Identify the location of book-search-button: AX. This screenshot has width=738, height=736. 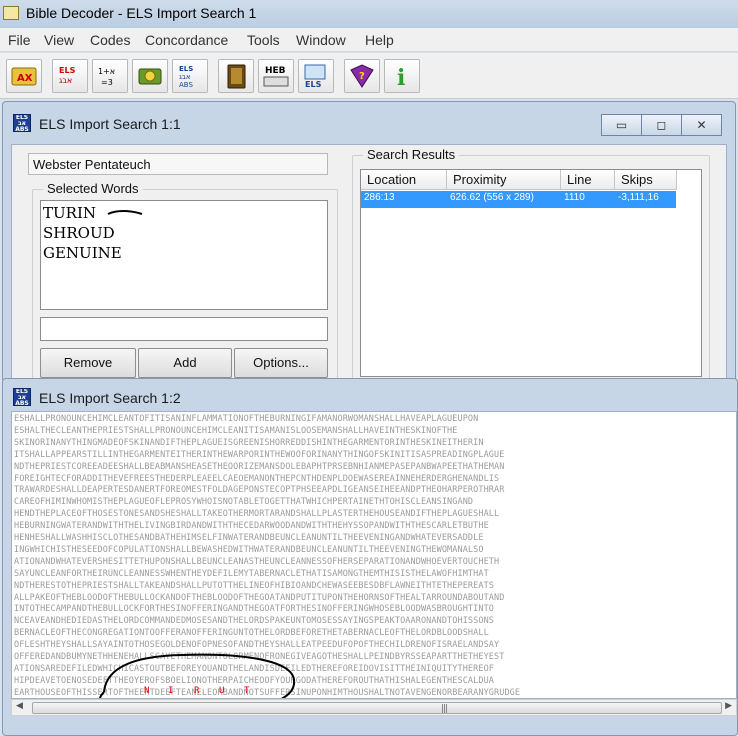
(24, 76).